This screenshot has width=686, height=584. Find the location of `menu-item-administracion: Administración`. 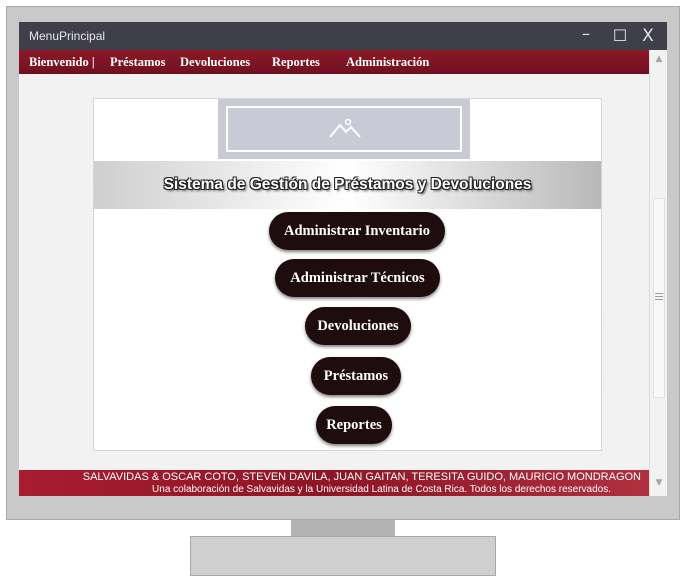

menu-item-administracion: Administración is located at coordinates (387, 62).